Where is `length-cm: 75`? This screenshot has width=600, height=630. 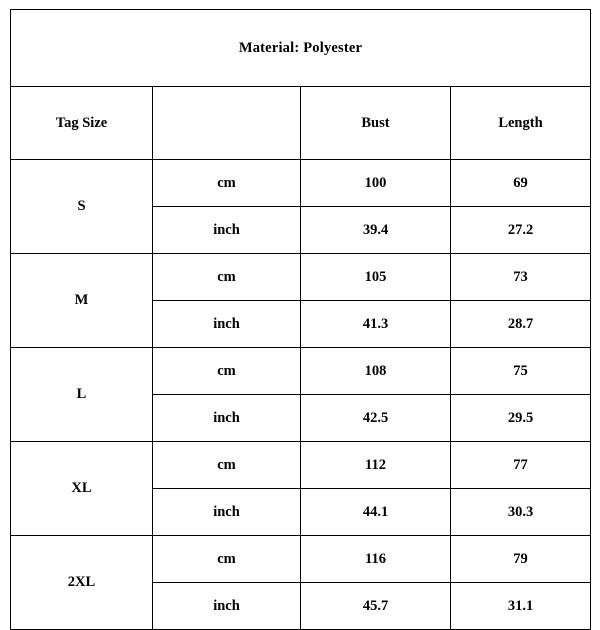
length-cm: 75 is located at coordinates (520, 371).